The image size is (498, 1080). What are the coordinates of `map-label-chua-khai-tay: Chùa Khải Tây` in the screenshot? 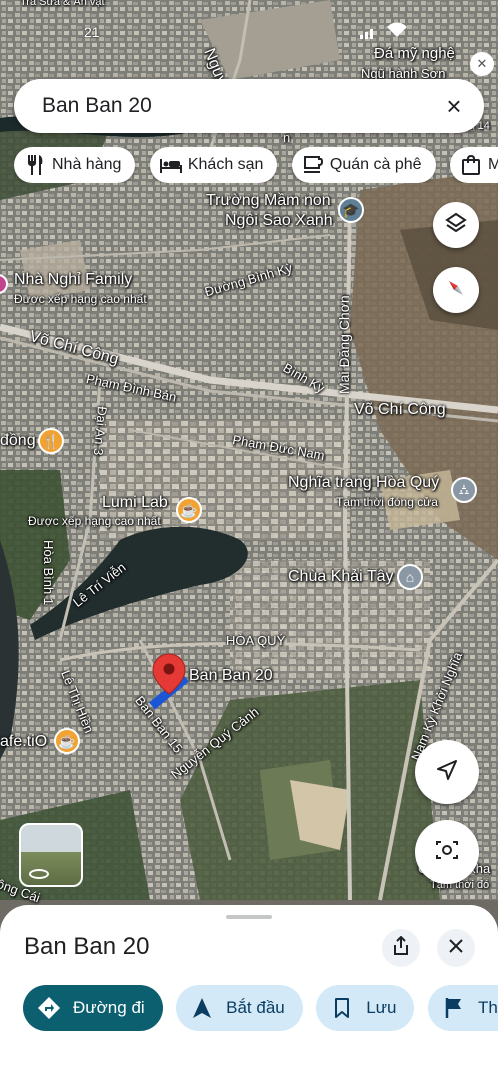 It's located at (341, 576).